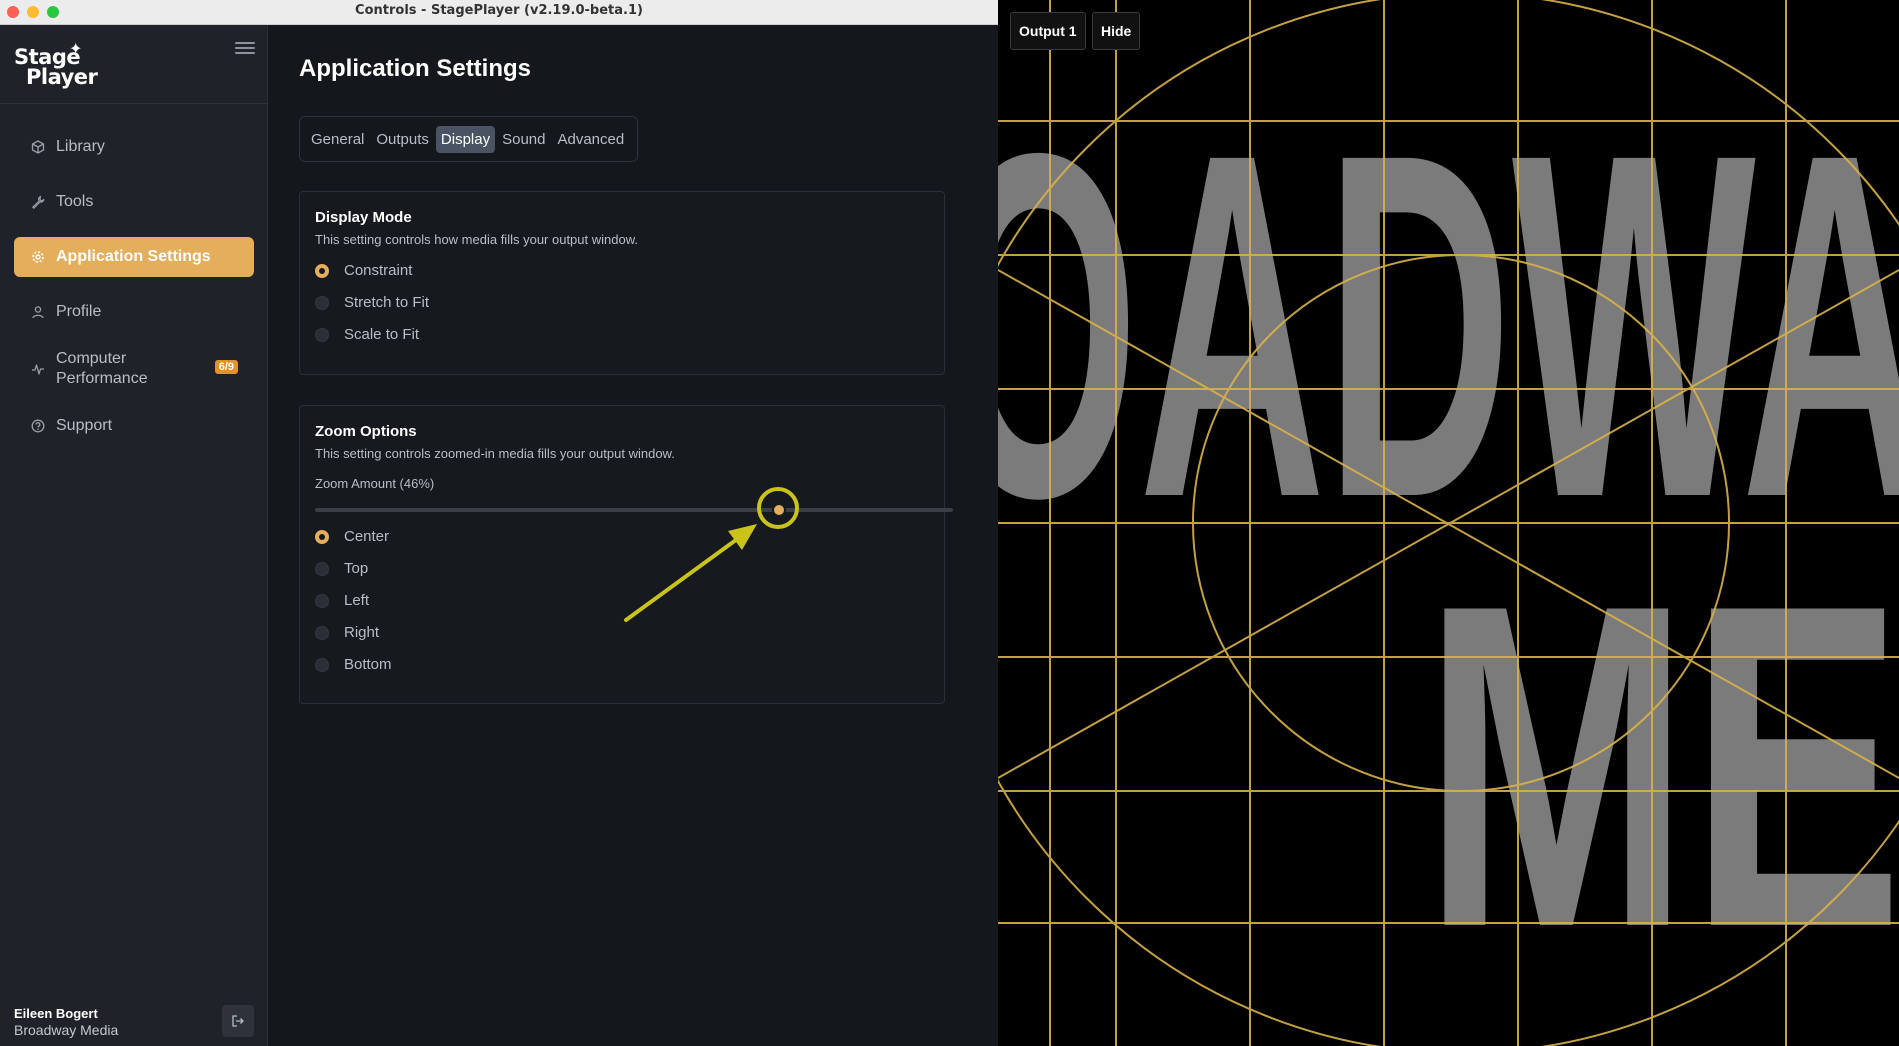 The image size is (1899, 1046). What do you see at coordinates (375, 483) in the screenshot?
I see `zoom-amount-label: Zoom Amount (46%)` at bounding box center [375, 483].